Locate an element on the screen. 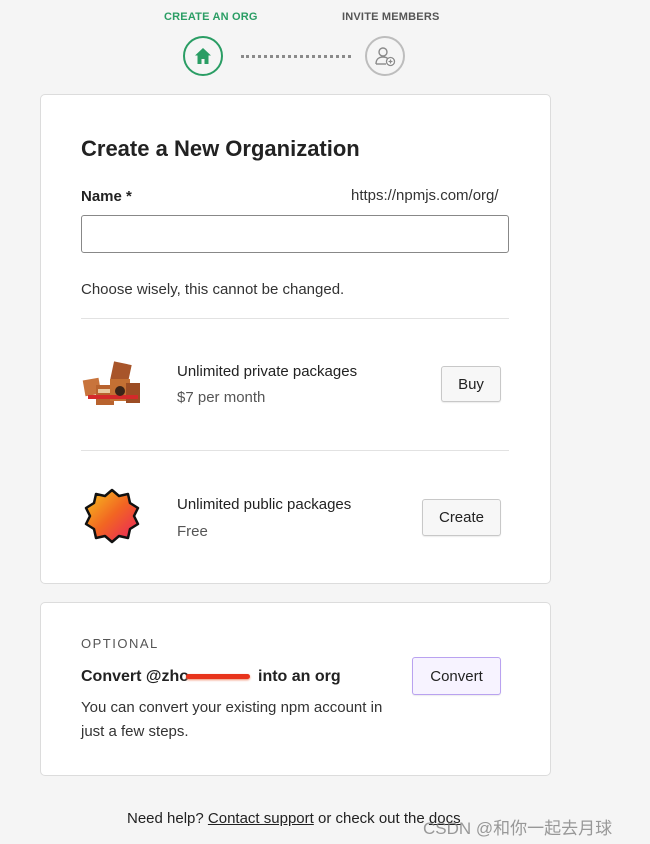 This screenshot has width=650, height=844. boxes-icon is located at coordinates (112, 384).